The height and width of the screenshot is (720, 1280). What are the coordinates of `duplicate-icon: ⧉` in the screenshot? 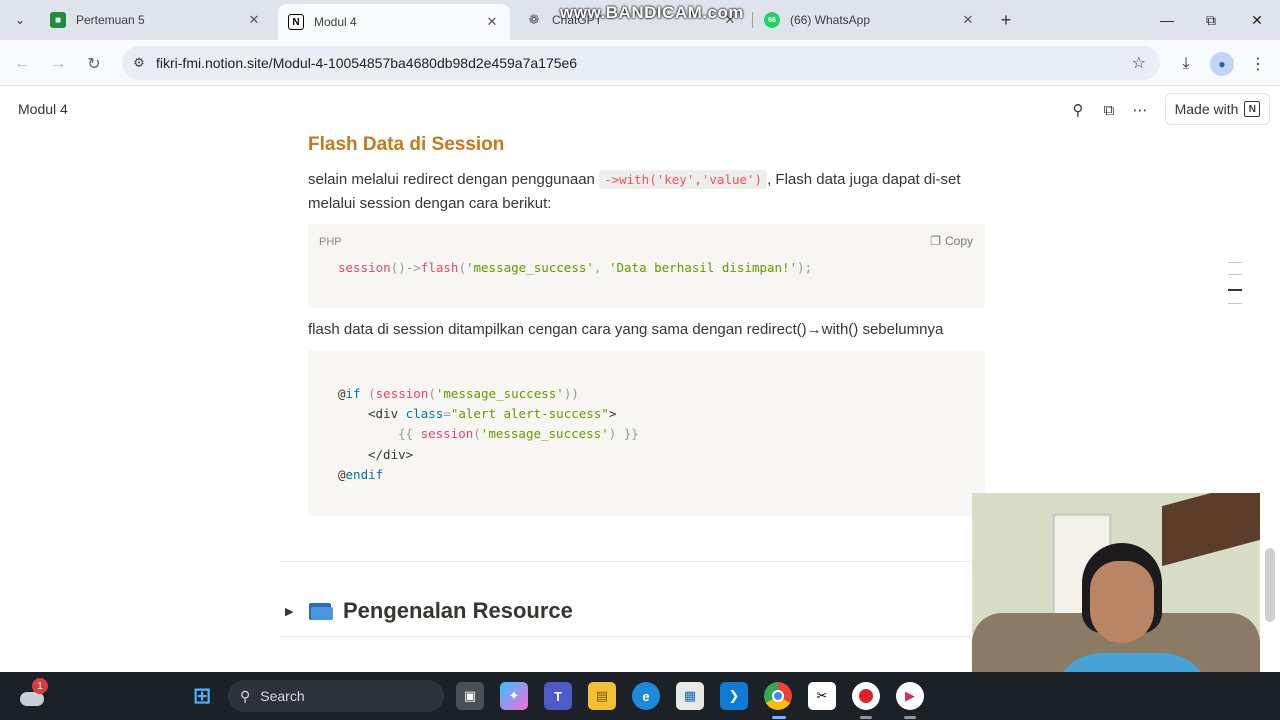 It's located at (1109, 110).